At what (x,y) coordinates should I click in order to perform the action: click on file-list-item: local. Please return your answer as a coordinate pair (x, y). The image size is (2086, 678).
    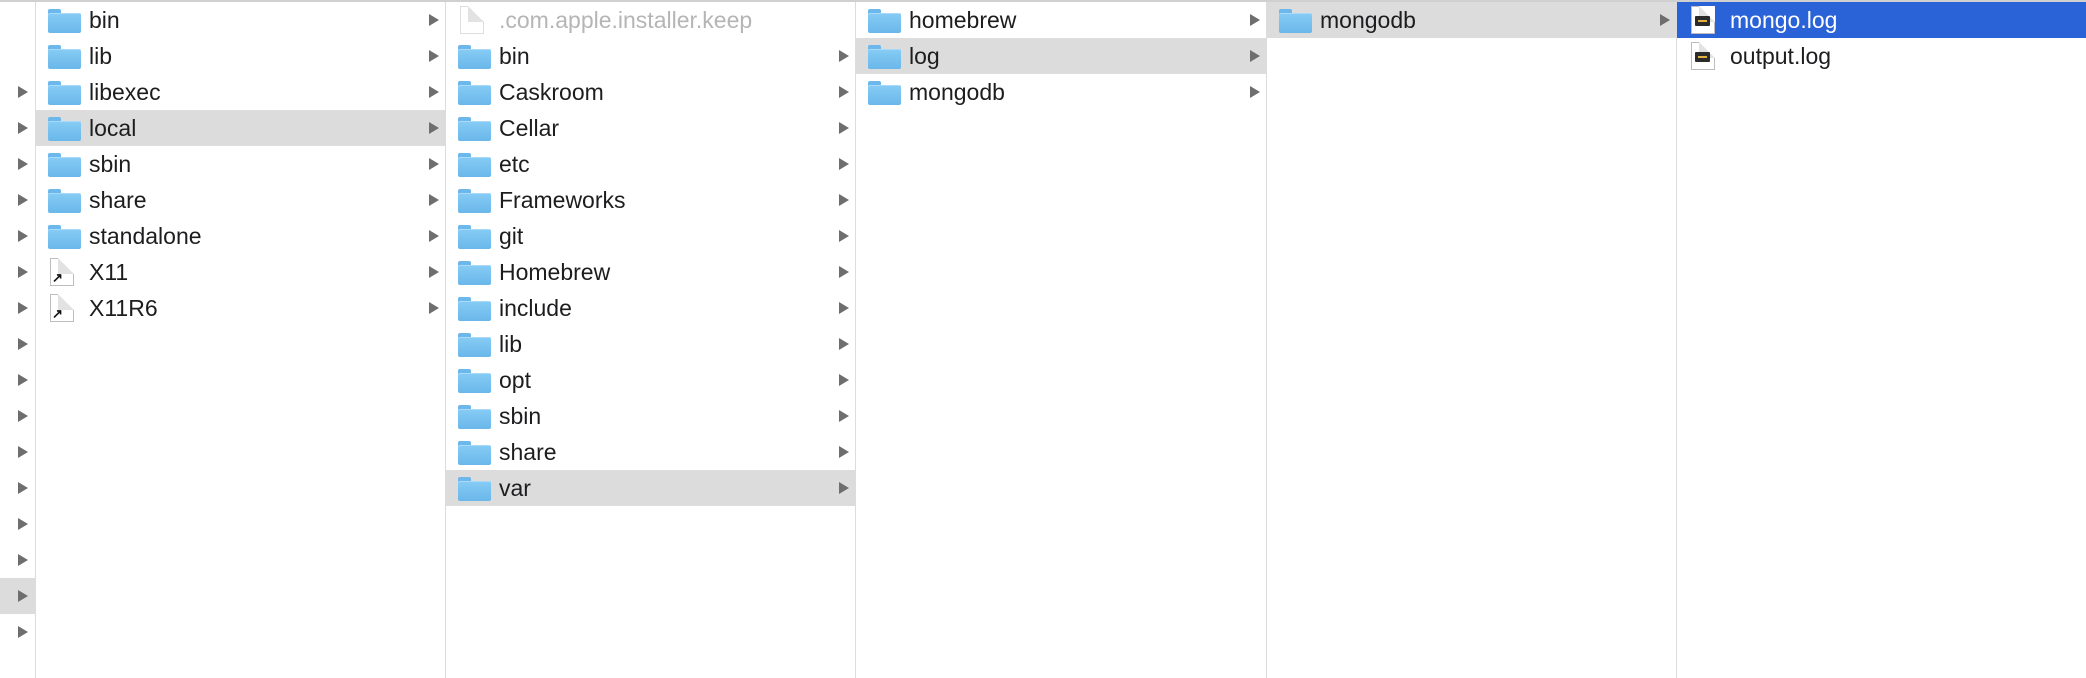
    Looking at the image, I should click on (240, 128).